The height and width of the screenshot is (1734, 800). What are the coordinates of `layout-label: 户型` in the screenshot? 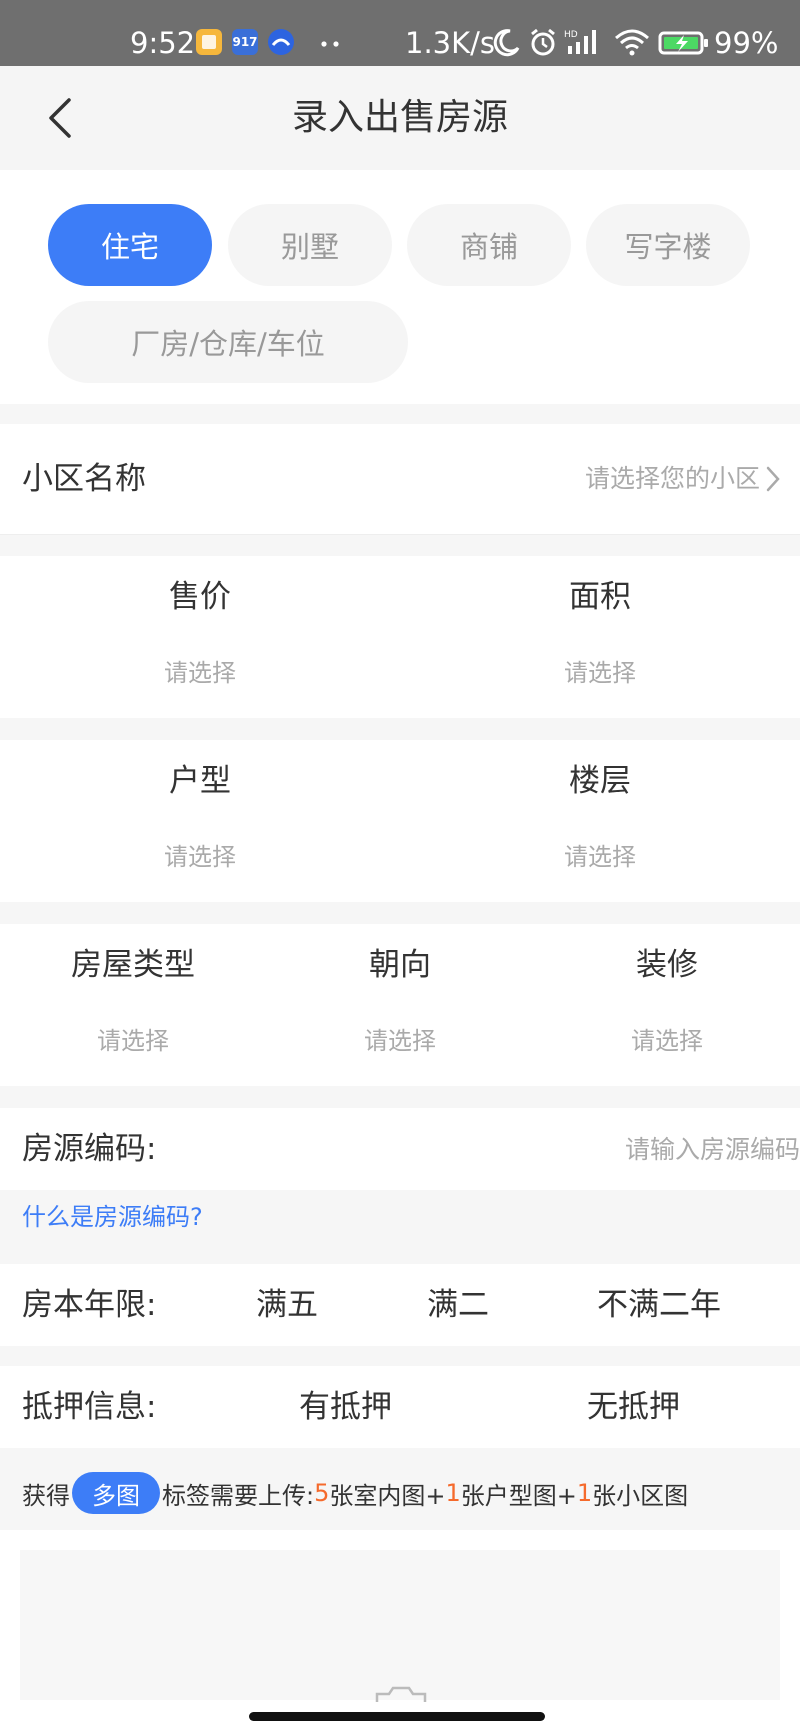 It's located at (200, 781).